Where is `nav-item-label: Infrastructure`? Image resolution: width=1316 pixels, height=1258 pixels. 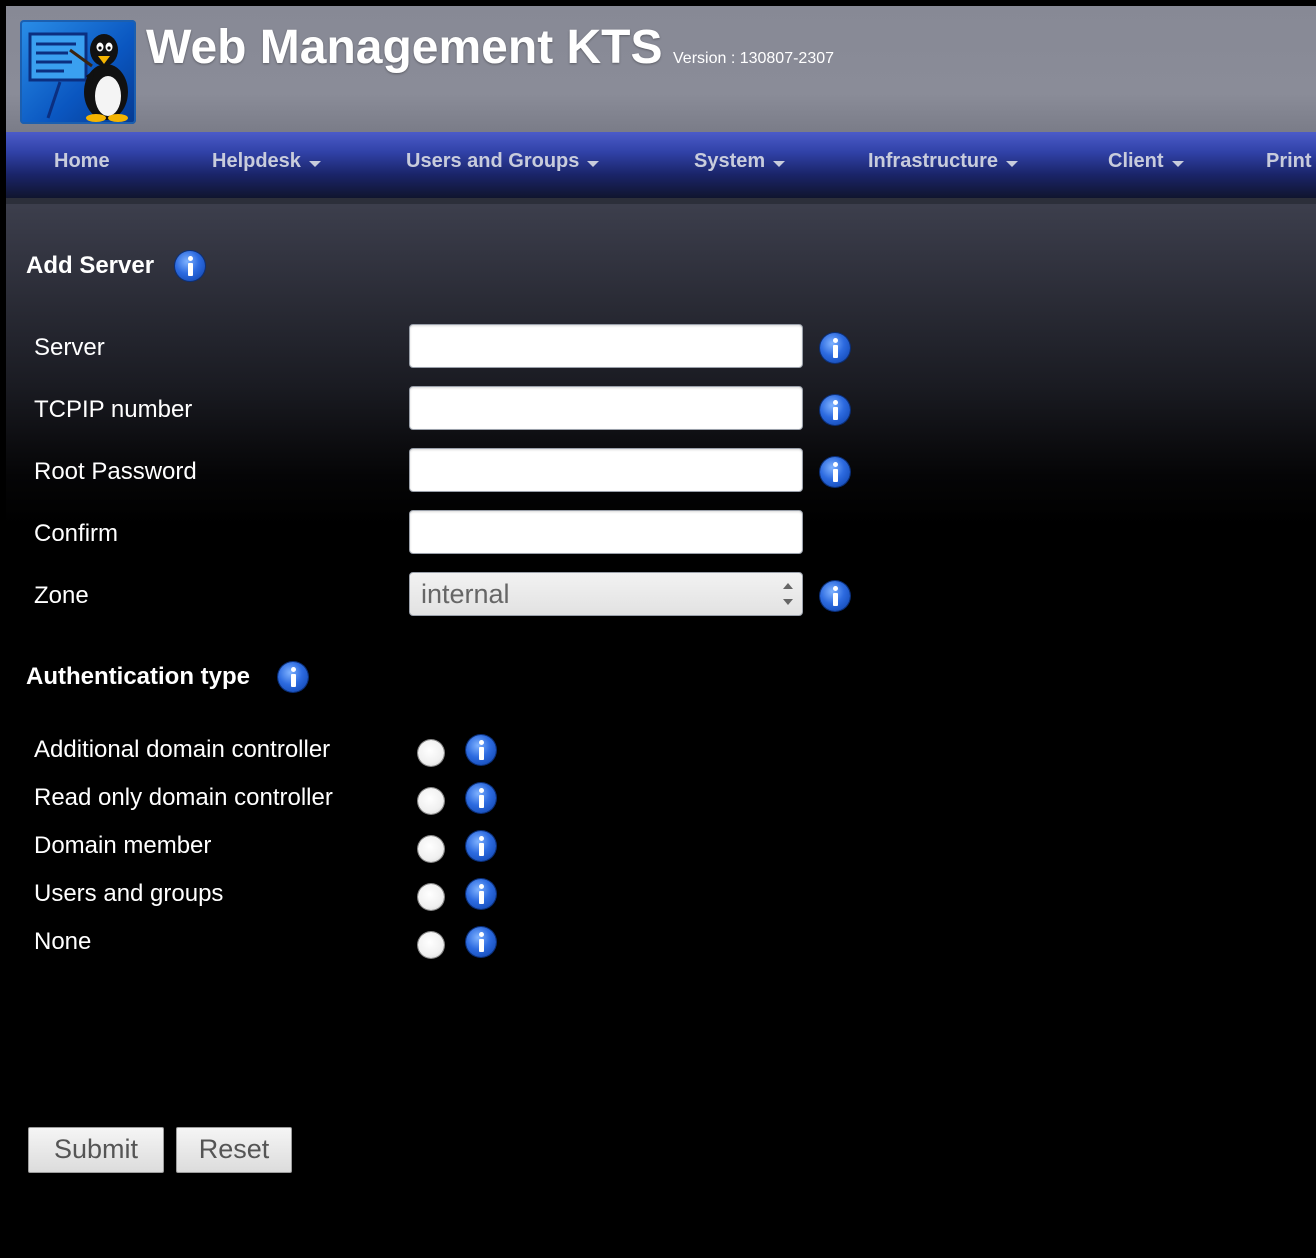
nav-item-label: Infrastructure is located at coordinates (933, 161).